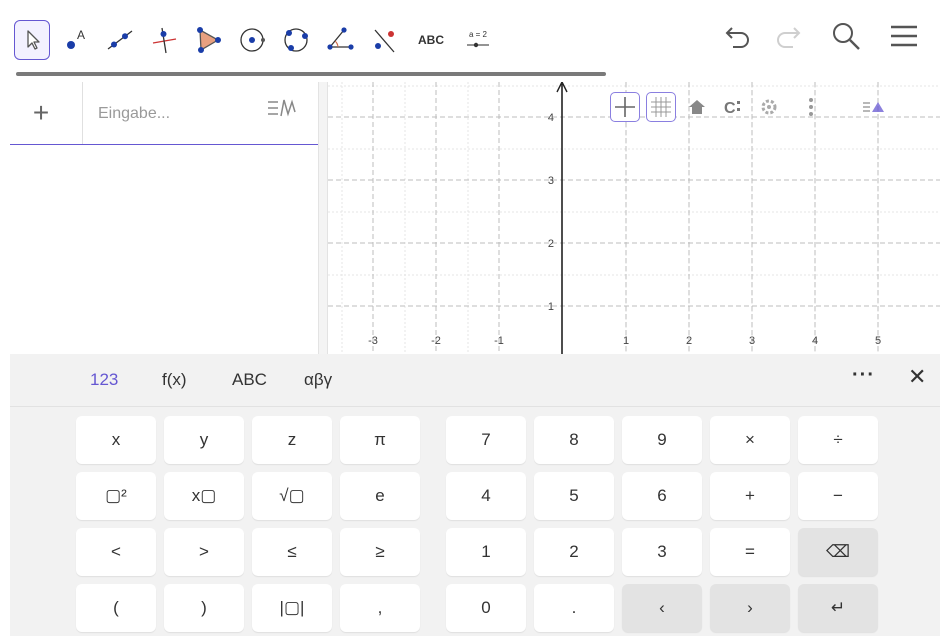 The width and height of the screenshot is (940, 636). Describe the element at coordinates (436, 341) in the screenshot. I see `x-tick-label: -2` at that location.